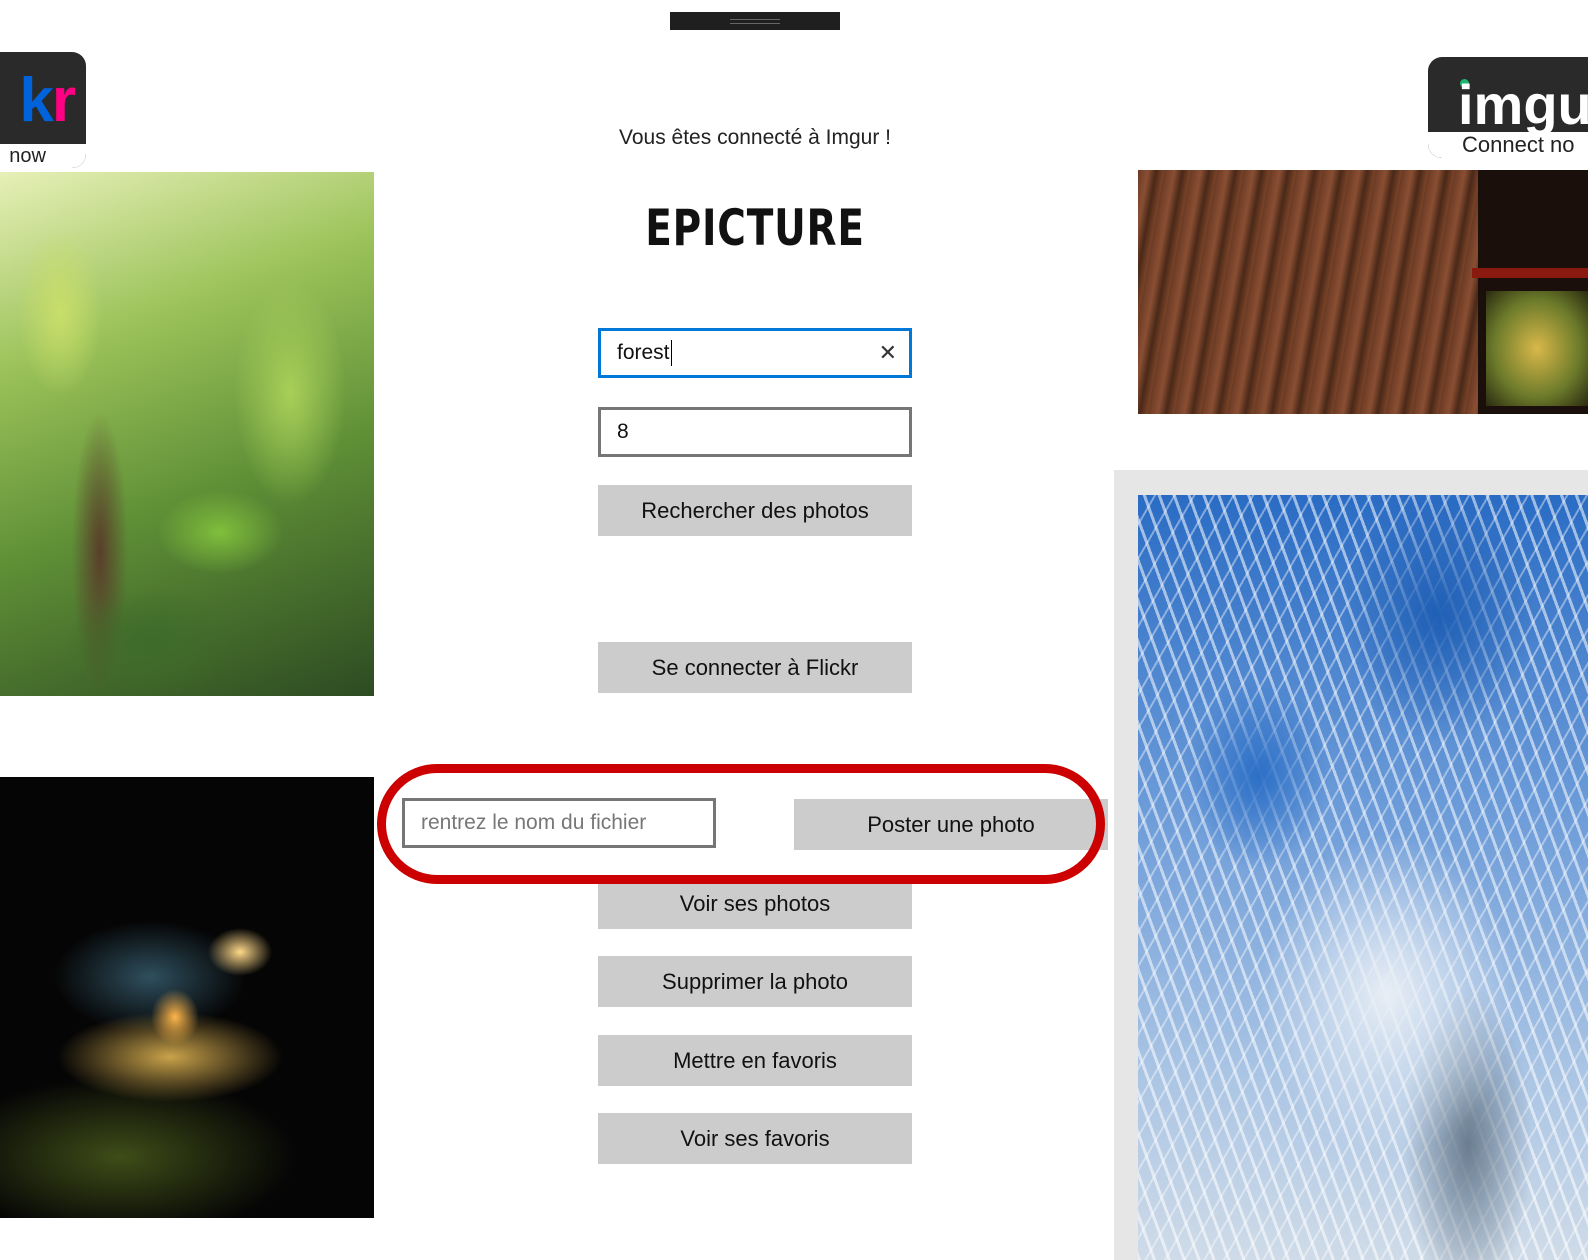 The width and height of the screenshot is (1588, 1260). Describe the element at coordinates (755, 432) in the screenshot. I see `photo-count-input: 8` at that location.